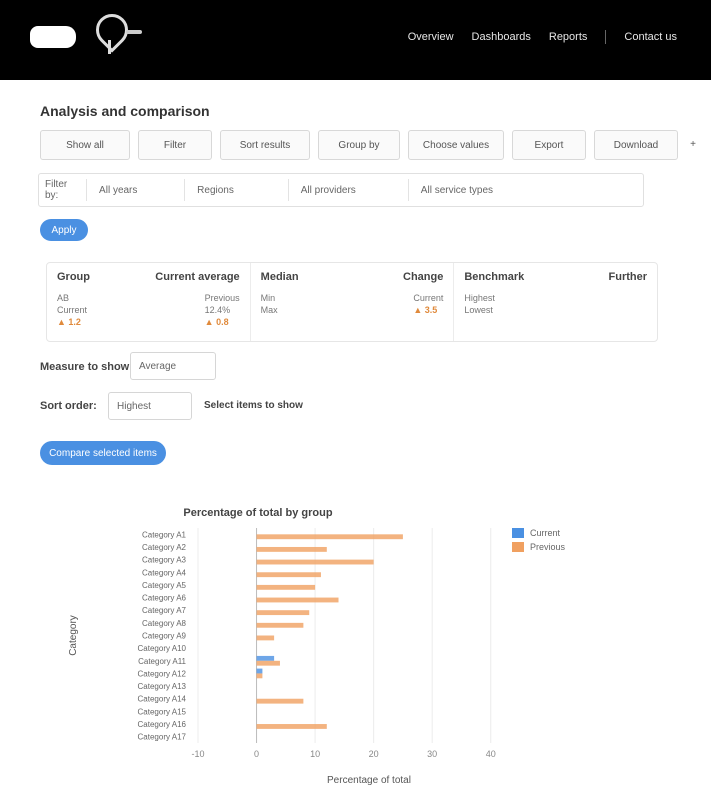 The image size is (711, 798). Describe the element at coordinates (134, 406) in the screenshot. I see `sort-select-value: Highest` at that location.